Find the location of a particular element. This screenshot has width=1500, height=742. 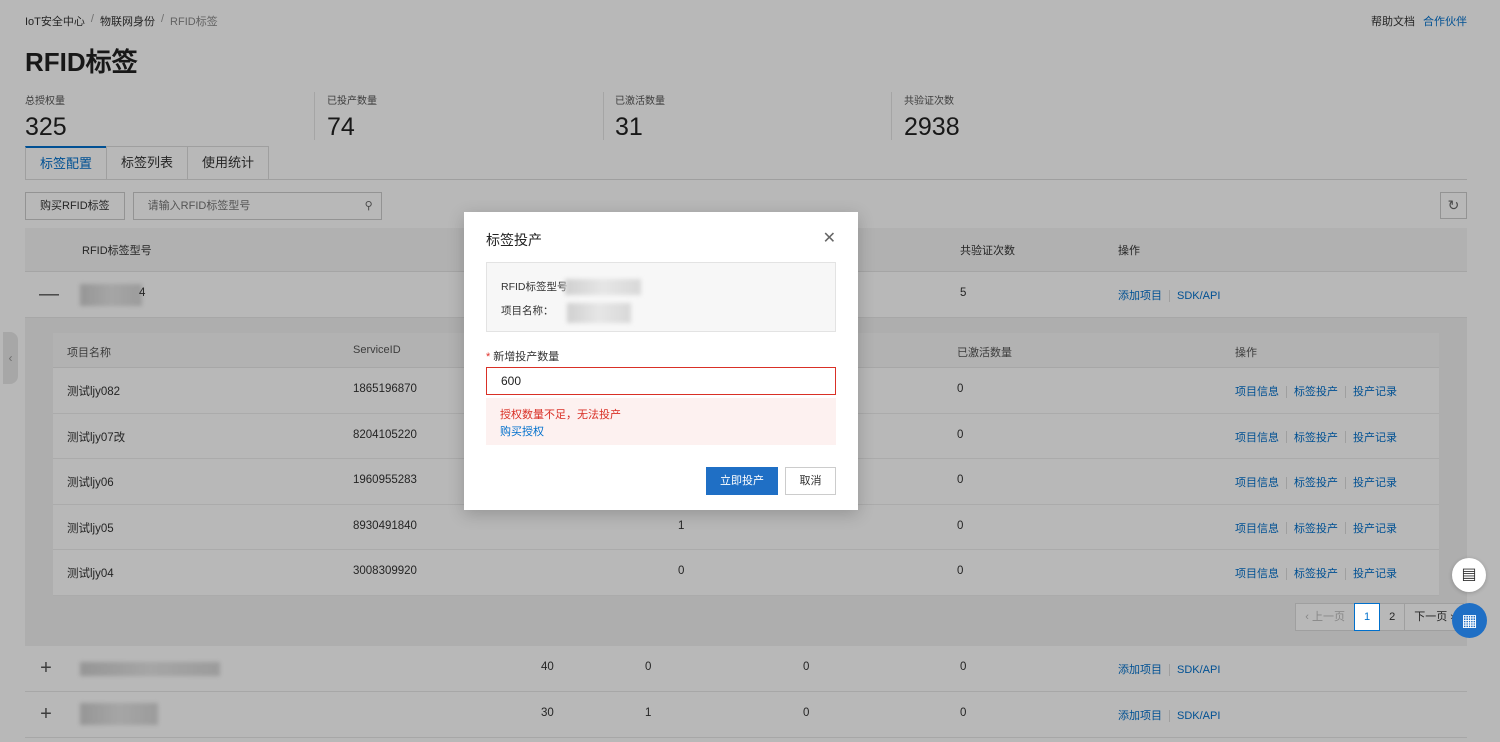

page-1-button: 1 is located at coordinates (1367, 617).